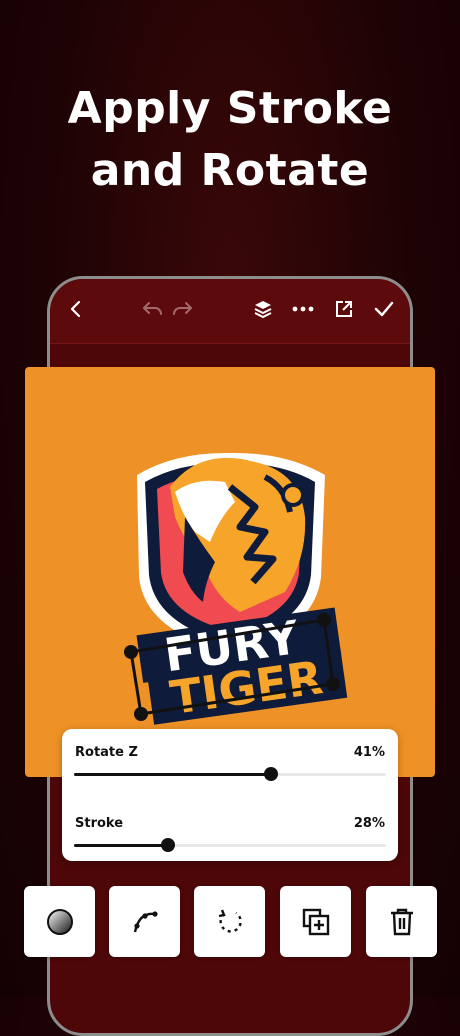 Image resolution: width=460 pixels, height=1036 pixels. I want to click on rotate-value: 41%, so click(369, 752).